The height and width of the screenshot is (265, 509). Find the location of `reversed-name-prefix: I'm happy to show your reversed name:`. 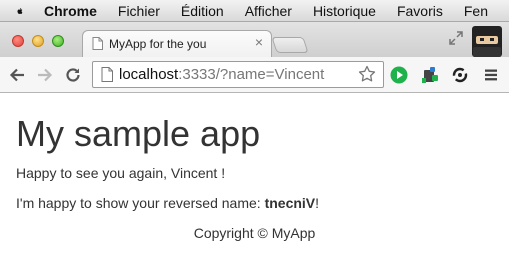

reversed-name-prefix: I'm happy to show your reversed name: is located at coordinates (140, 203).